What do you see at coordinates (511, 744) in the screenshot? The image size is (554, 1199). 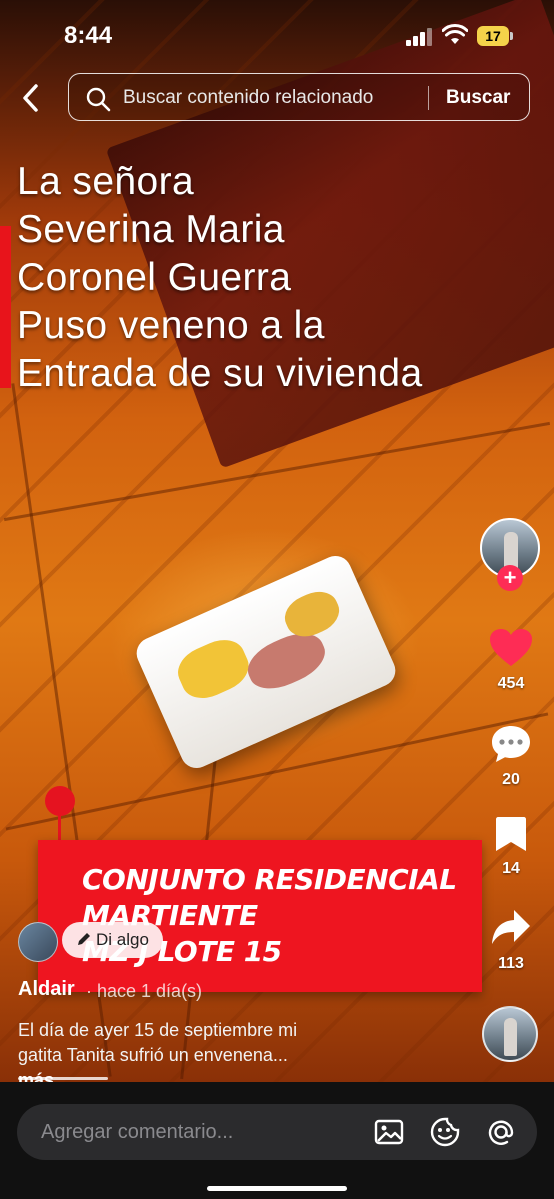 I see `comment-icon` at bounding box center [511, 744].